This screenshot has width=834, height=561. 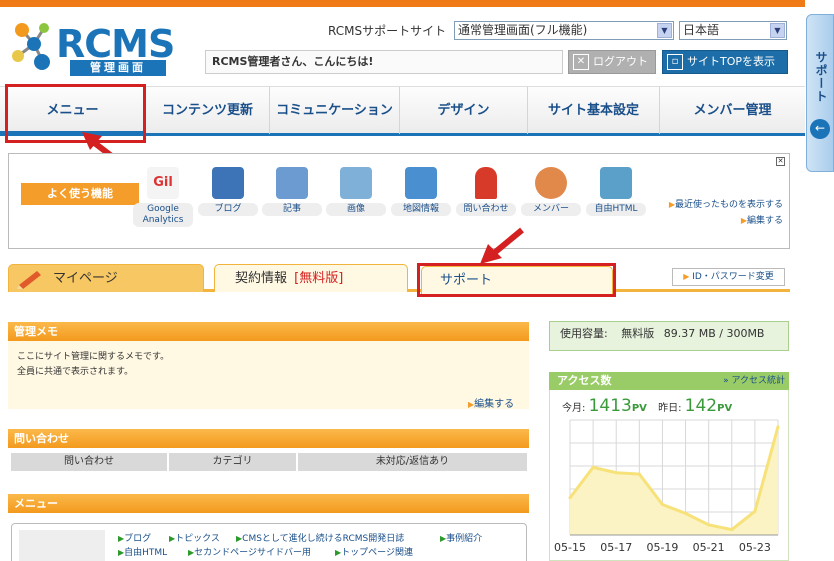 I want to click on id-password-label: ID・パスワード変更, so click(x=733, y=277).